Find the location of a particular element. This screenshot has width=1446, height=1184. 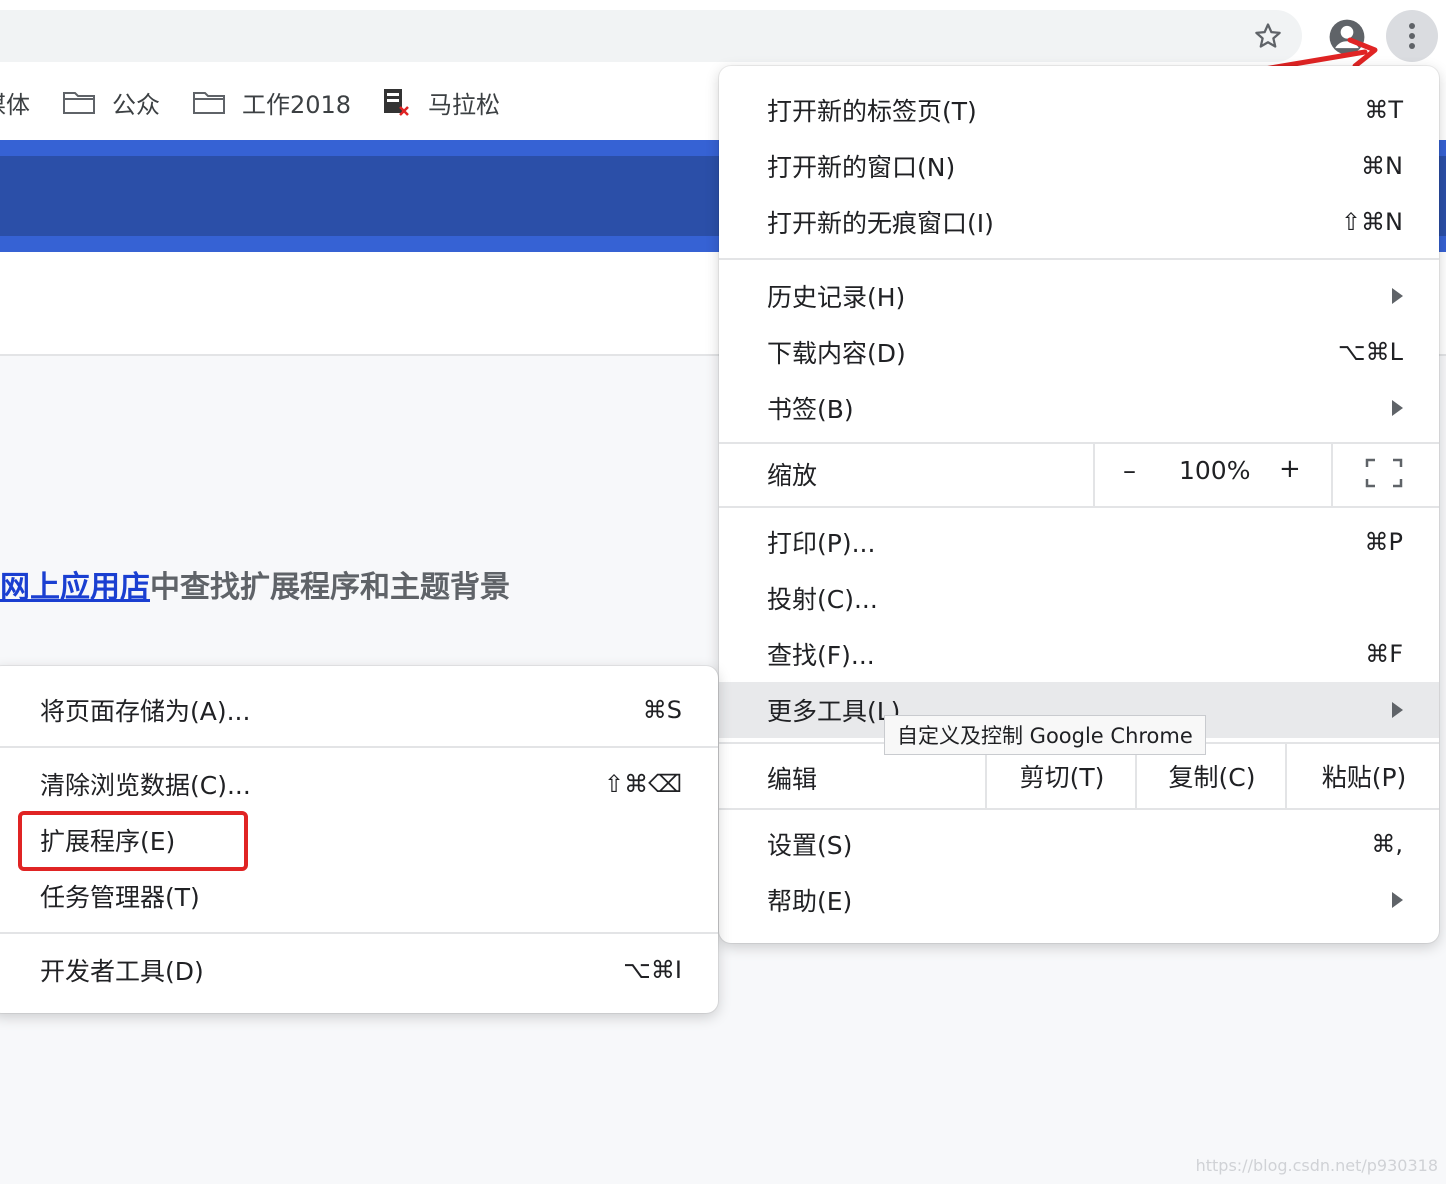

bookmark-folder-media: 媒体 is located at coordinates (15, 102).